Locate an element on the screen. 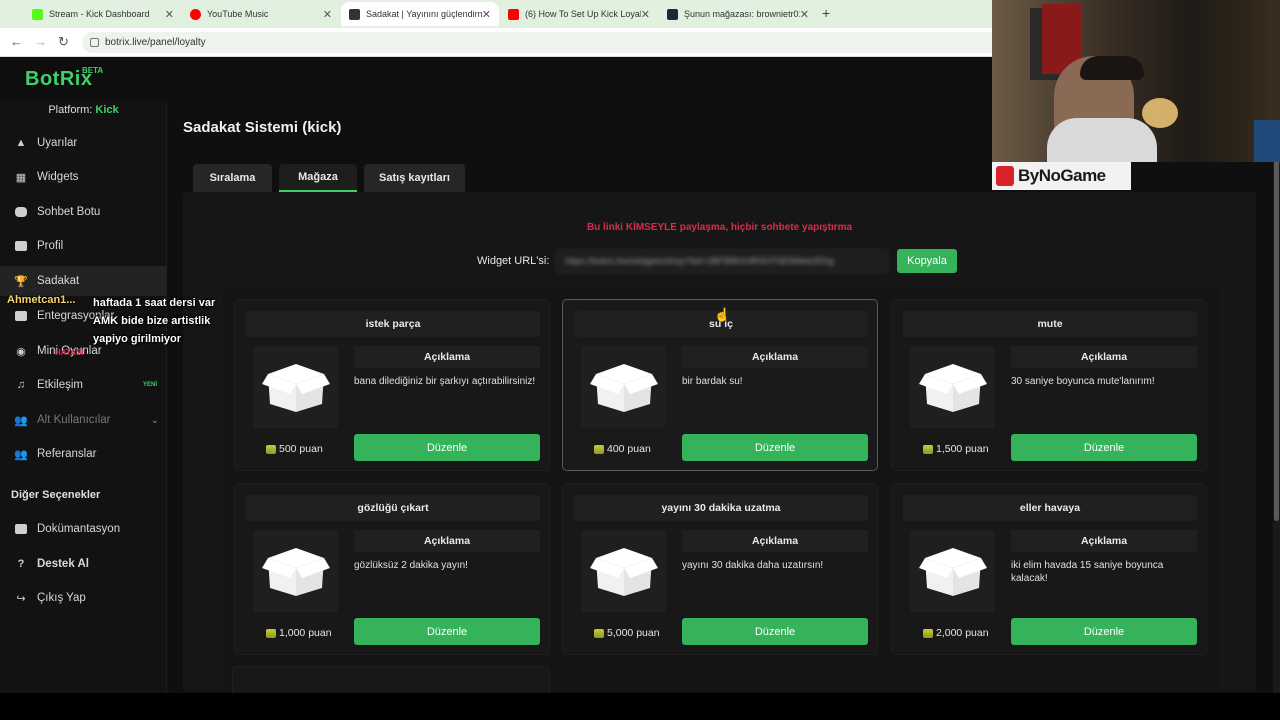 The image size is (1280, 720). sidebar-item-sub-users: 👥 Alt Kullanıcılar ⌄ is located at coordinates (83, 420).